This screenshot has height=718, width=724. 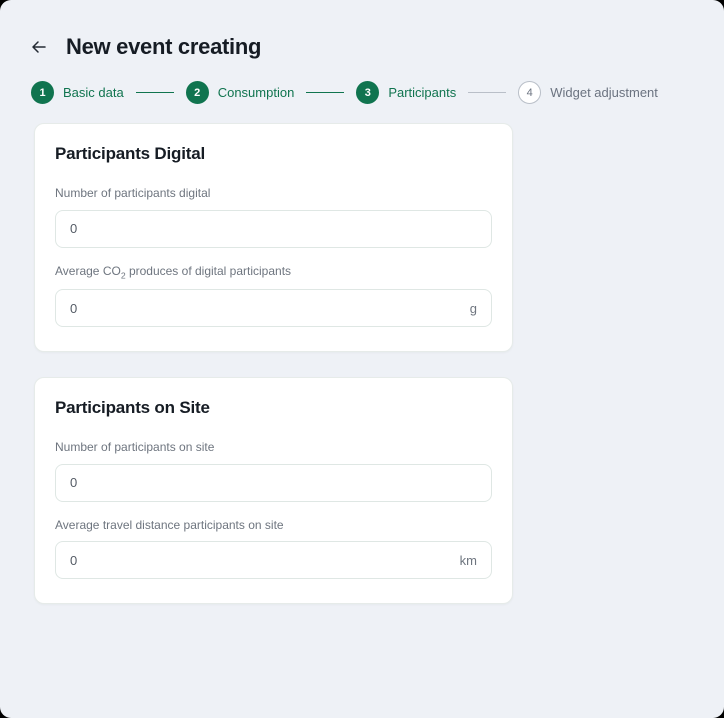 I want to click on field-number-of-participants-on-site: Number of participants on site, so click(x=273, y=471).